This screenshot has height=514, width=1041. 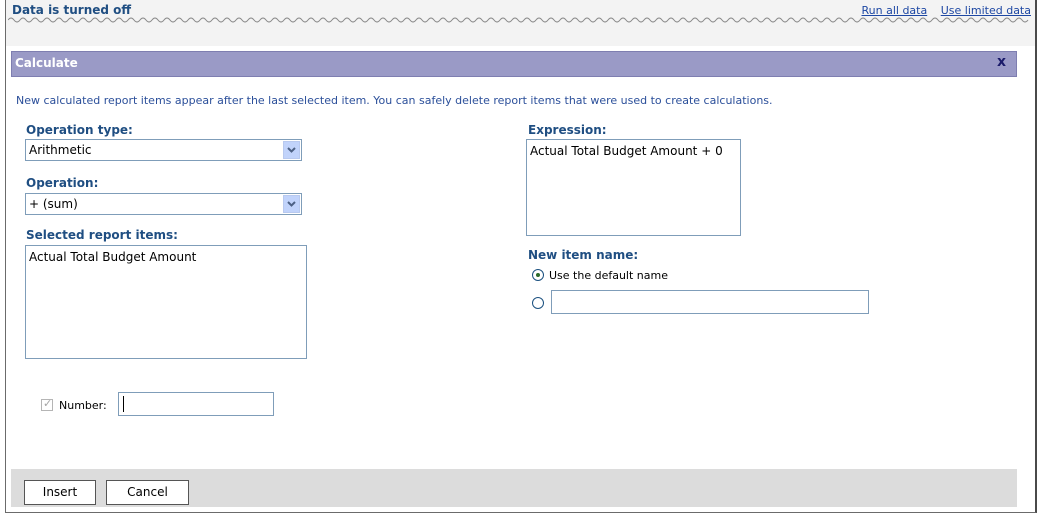 I want to click on expression-label: Expression:, so click(x=567, y=130).